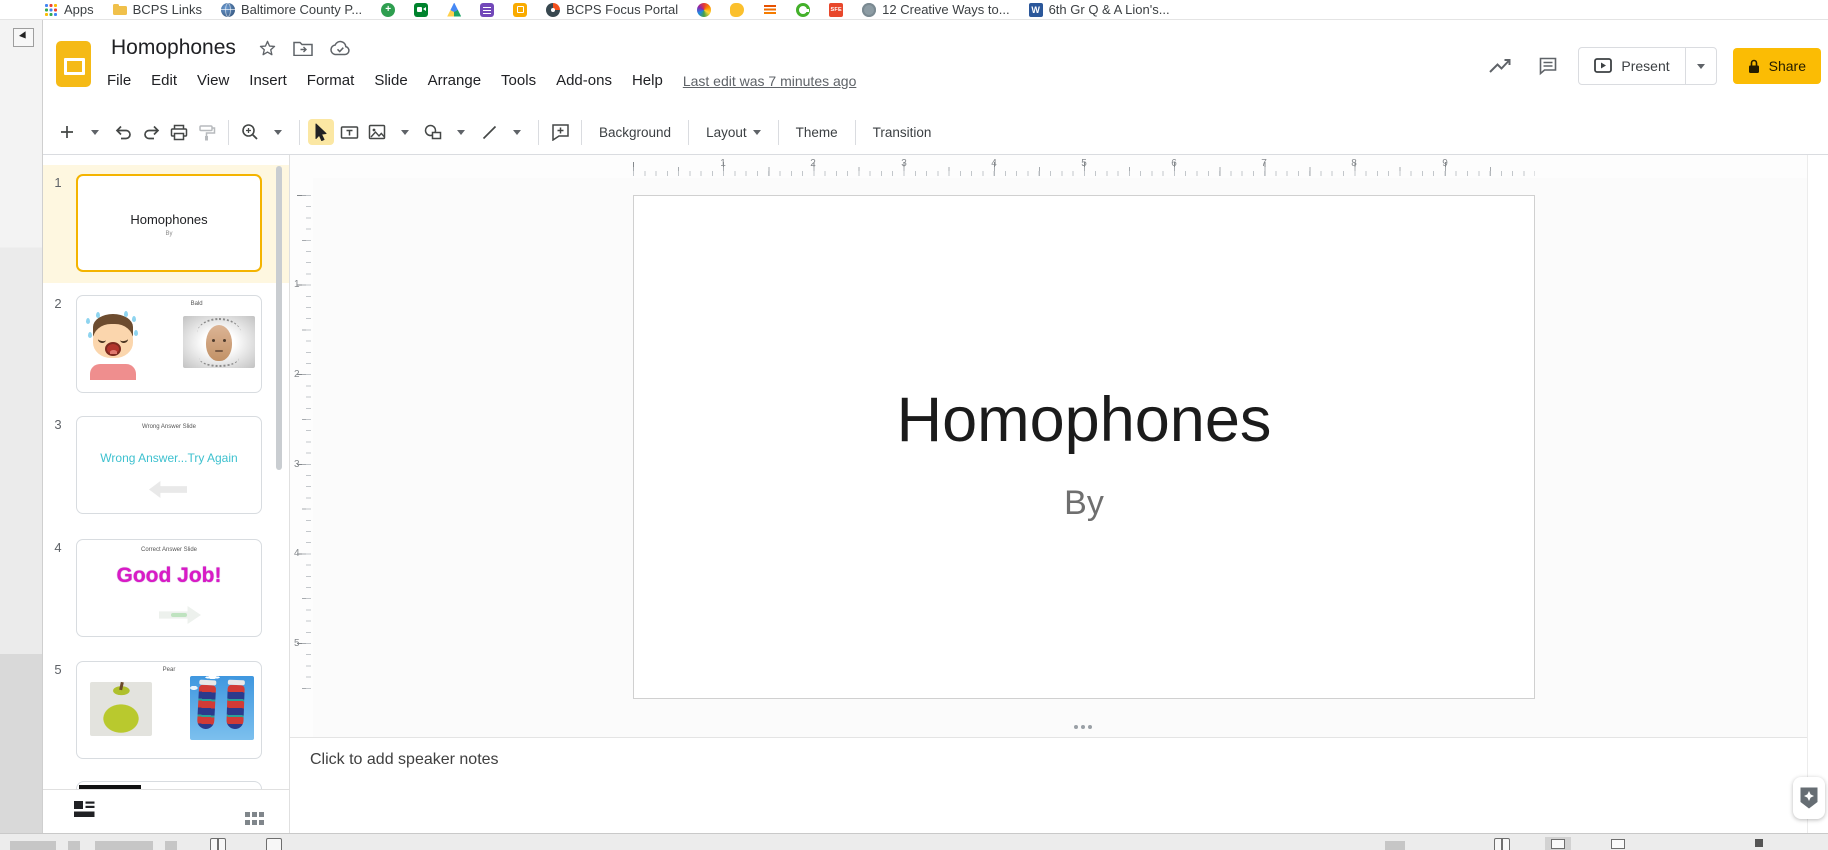  What do you see at coordinates (1059, 785) in the screenshot?
I see `speaker-notes-panel: Click to add speaker notes` at bounding box center [1059, 785].